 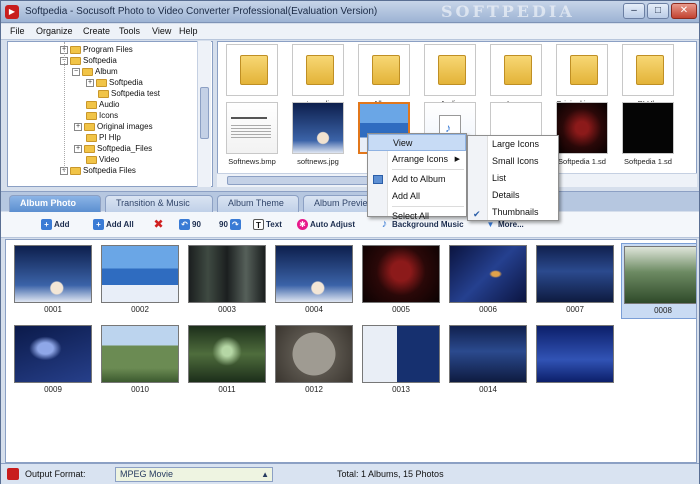 I want to click on add-icon: +, so click(x=46, y=225).